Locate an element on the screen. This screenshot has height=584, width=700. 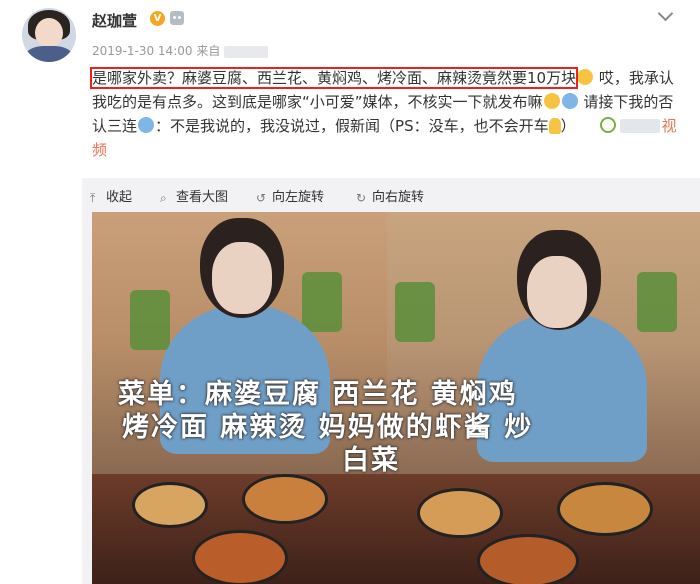
member-icon is located at coordinates (177, 18).